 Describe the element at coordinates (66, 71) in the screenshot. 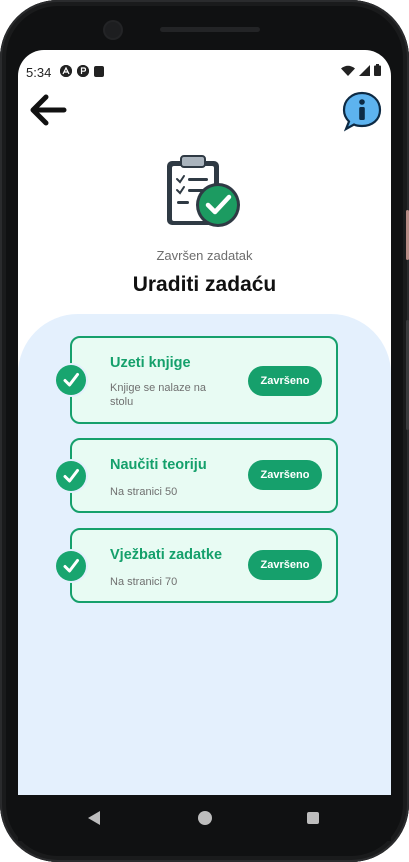

I see `notification-a-icon` at that location.